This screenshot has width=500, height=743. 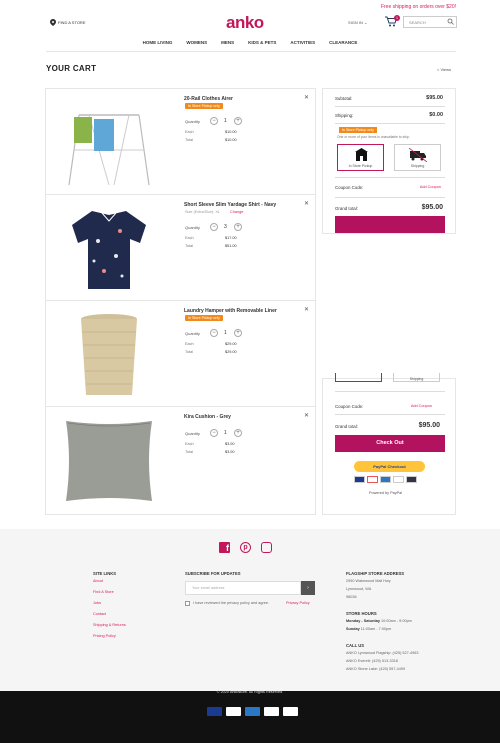 I want to click on option-pickup-label: In Store Pickup, so click(x=360, y=166).